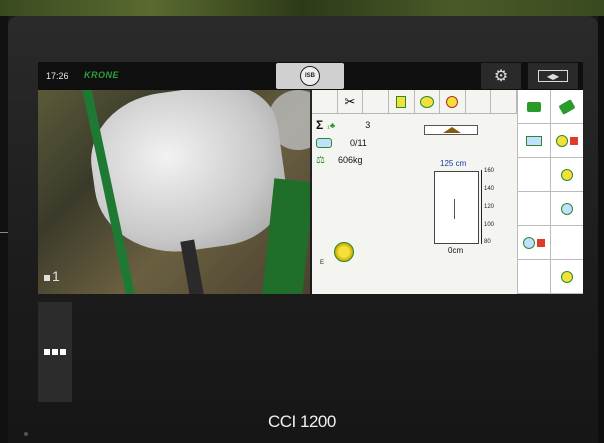 This screenshot has width=604, height=443. Describe the element at coordinates (102, 75) in the screenshot. I see `brand-logo: KRONE` at that location.